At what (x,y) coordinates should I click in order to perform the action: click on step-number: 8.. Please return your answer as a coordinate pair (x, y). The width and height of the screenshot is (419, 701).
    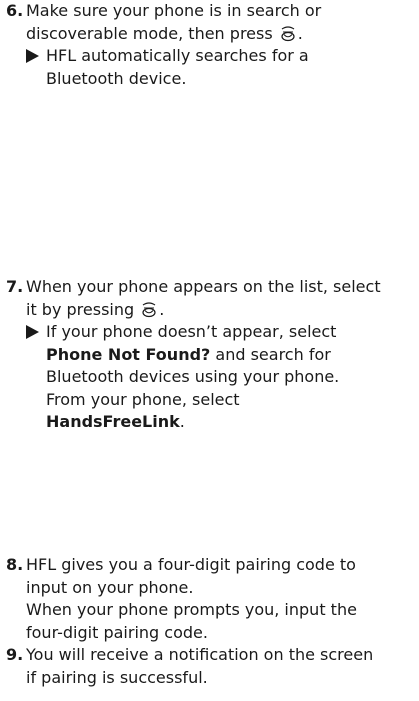
    Looking at the image, I should click on (15, 564).